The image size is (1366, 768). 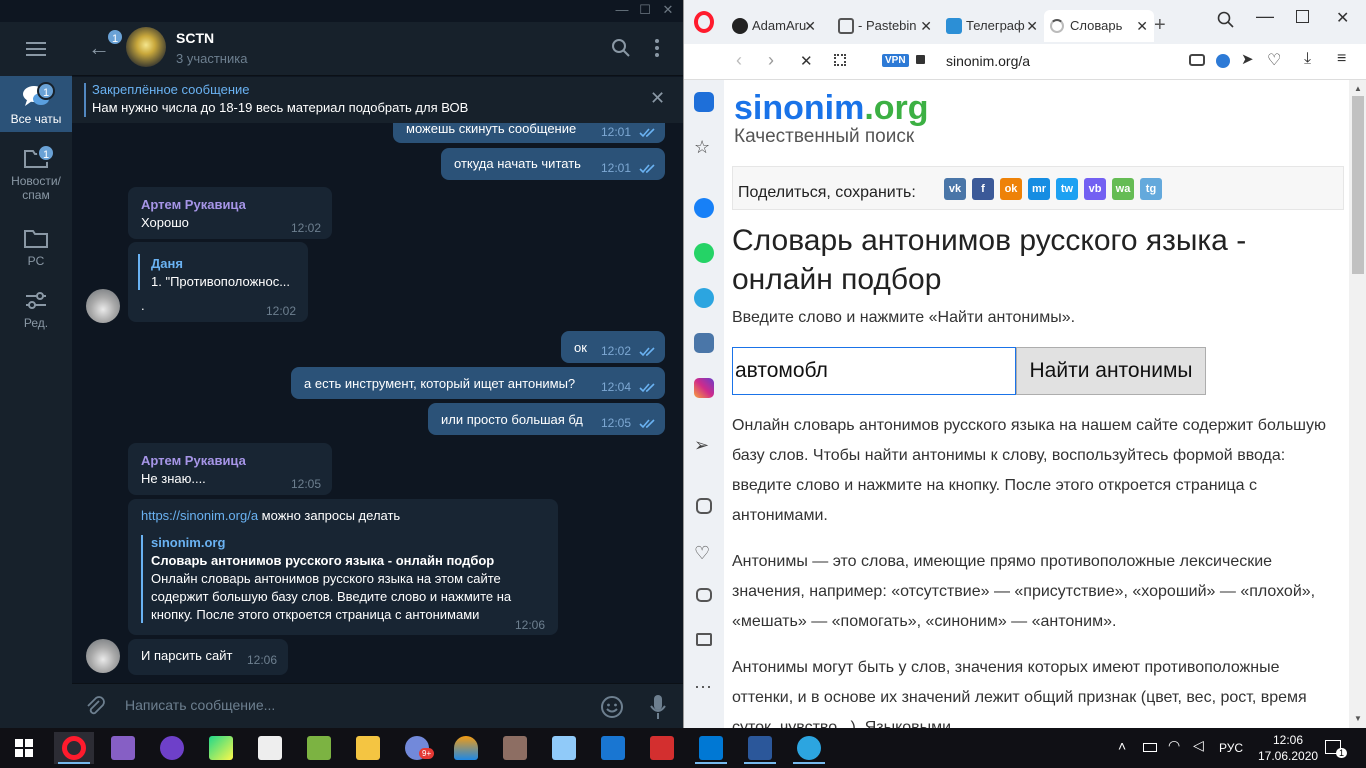 What do you see at coordinates (529, 133) in the screenshot?
I see `message-outgoing: можешь скинуть сообщение 12:01` at bounding box center [529, 133].